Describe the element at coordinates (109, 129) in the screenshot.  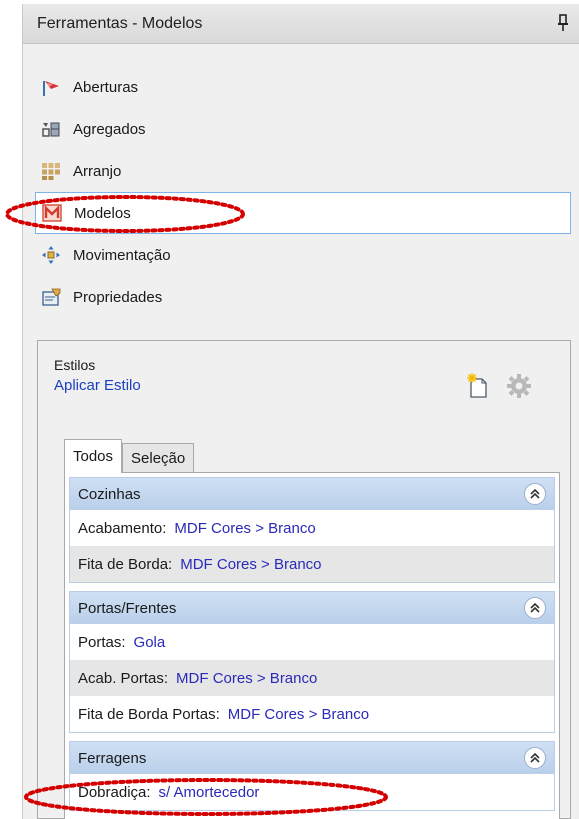
I see `nav-item-label: Agregados` at that location.